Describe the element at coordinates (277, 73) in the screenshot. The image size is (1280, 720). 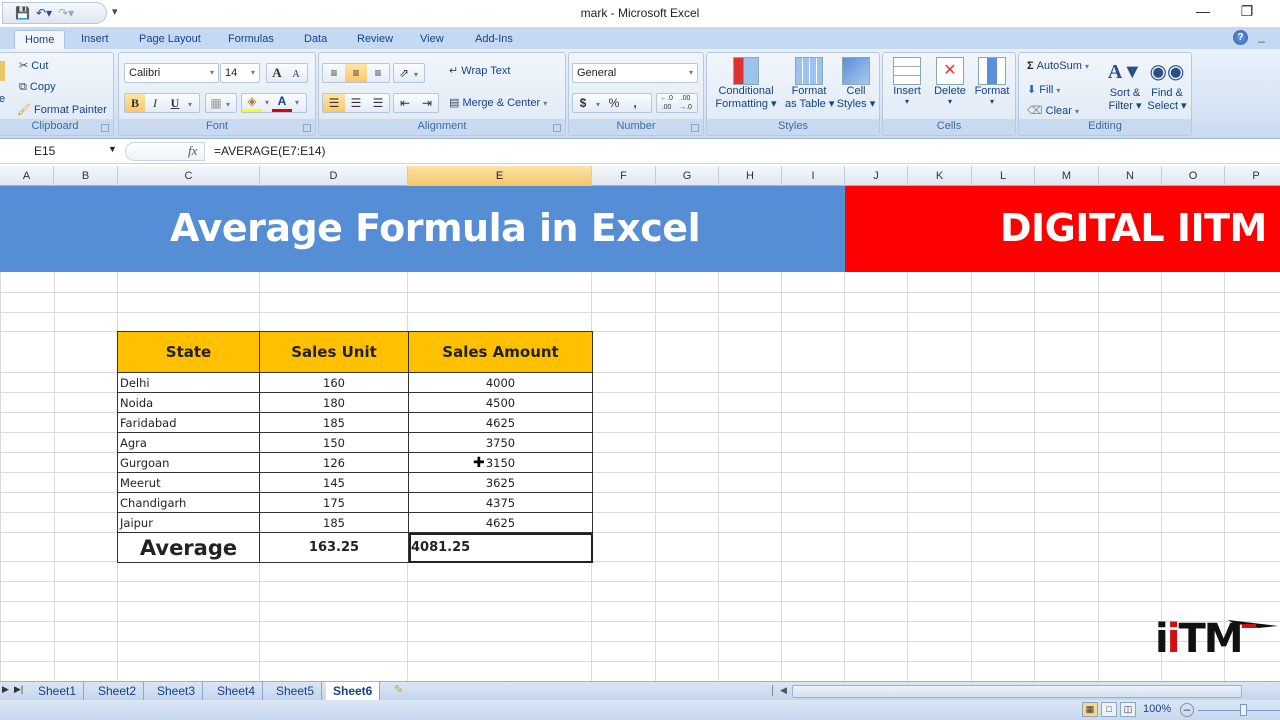
I see `grow-font-button: A` at that location.